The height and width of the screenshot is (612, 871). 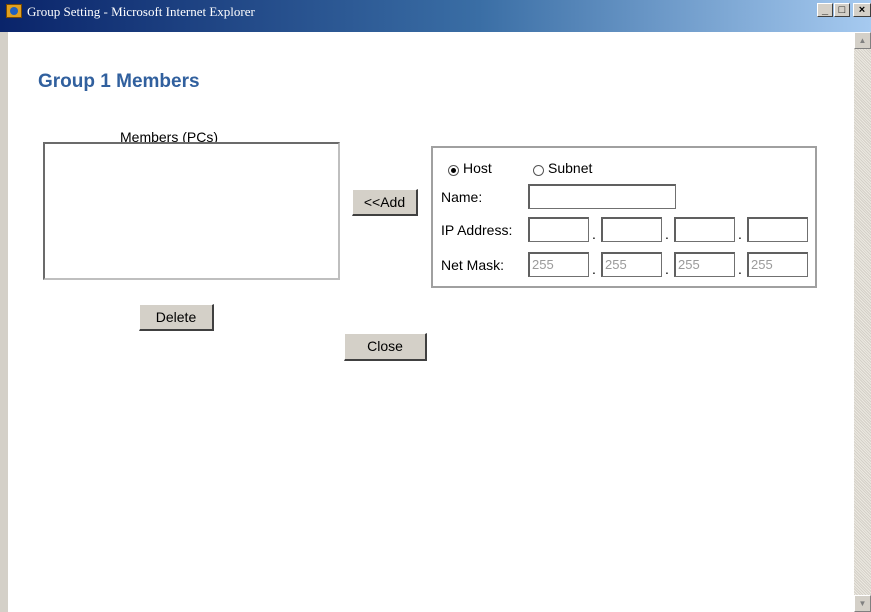 I want to click on subnet-radio, so click(x=538, y=170).